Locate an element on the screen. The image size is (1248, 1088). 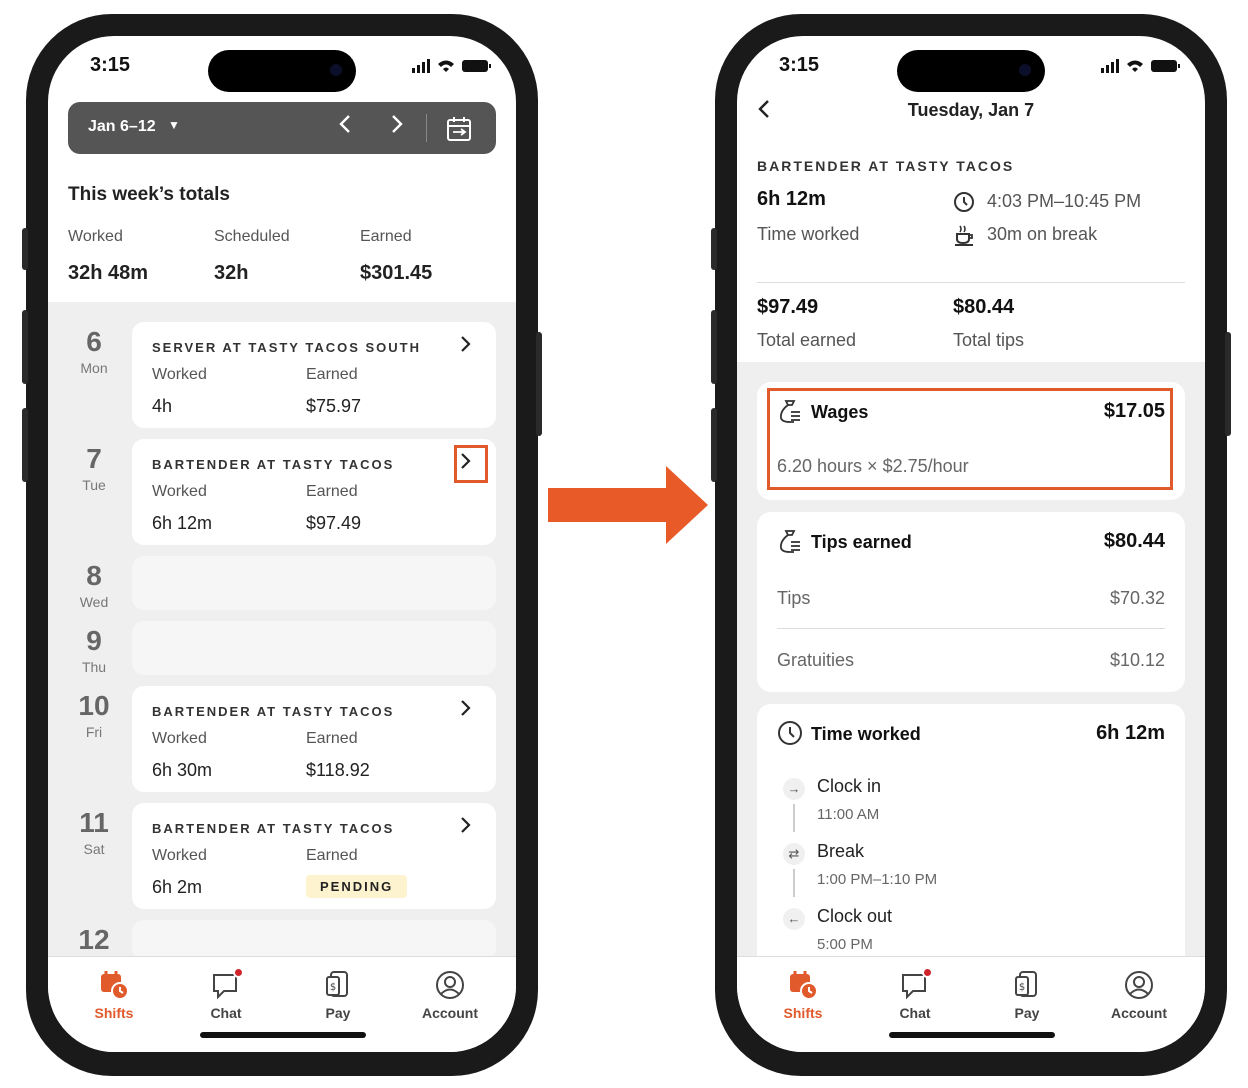
week-selector-bar: Jan 6–12 ▼ is located at coordinates (282, 128).